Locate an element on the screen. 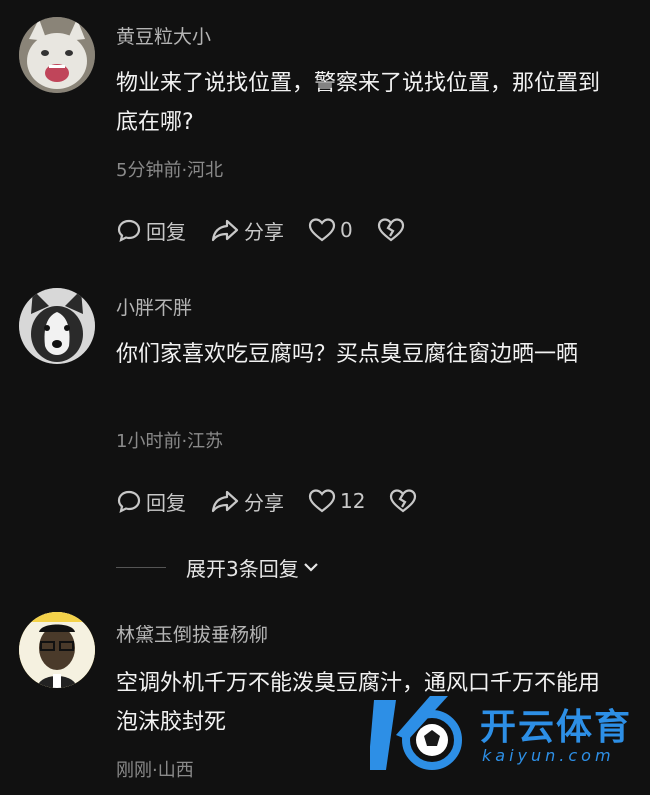  expand-replies-button: 展开3条回复 is located at coordinates (218, 567).